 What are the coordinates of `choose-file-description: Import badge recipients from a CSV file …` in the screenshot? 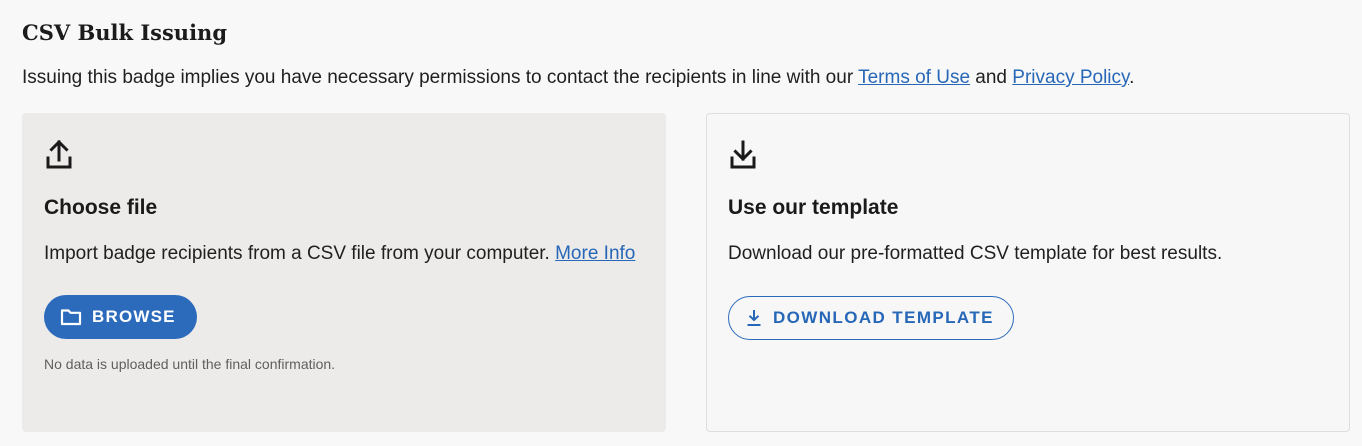 It's located at (344, 253).